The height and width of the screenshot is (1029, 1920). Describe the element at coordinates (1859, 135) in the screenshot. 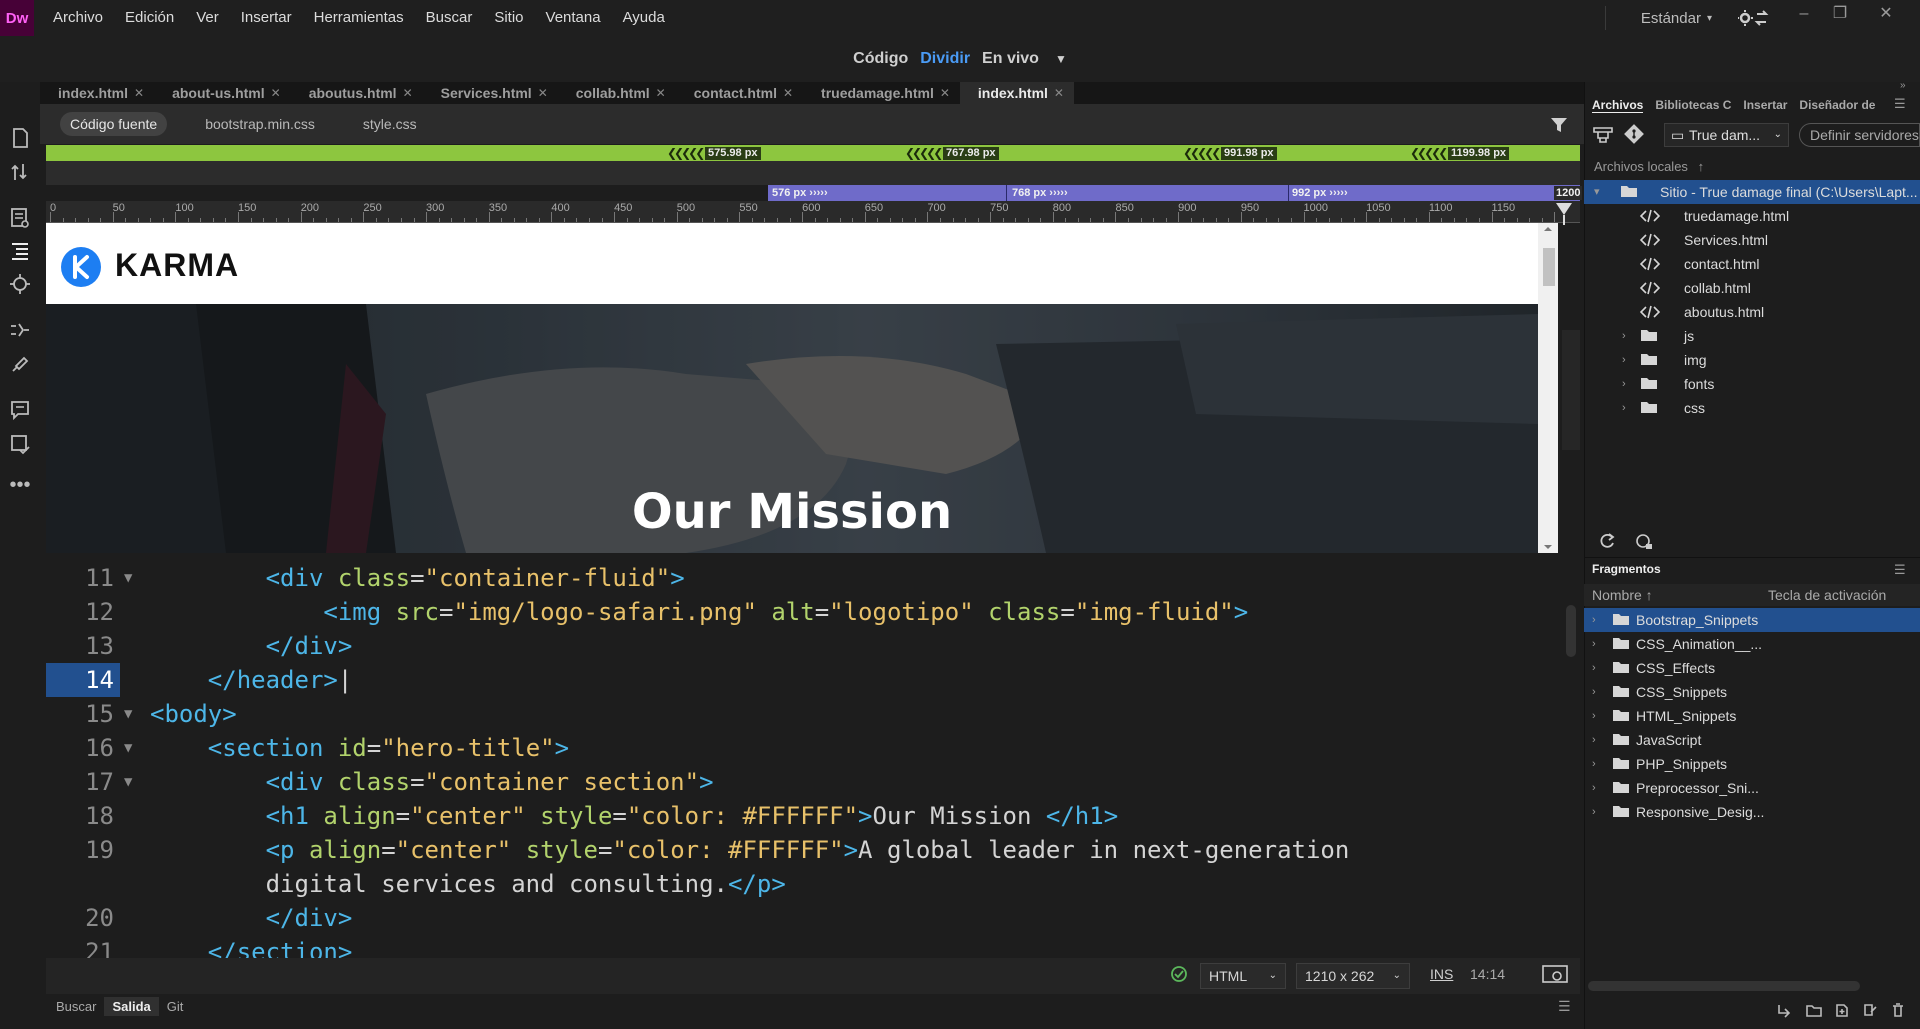

I see `define-servers-button: Definir servidores` at that location.